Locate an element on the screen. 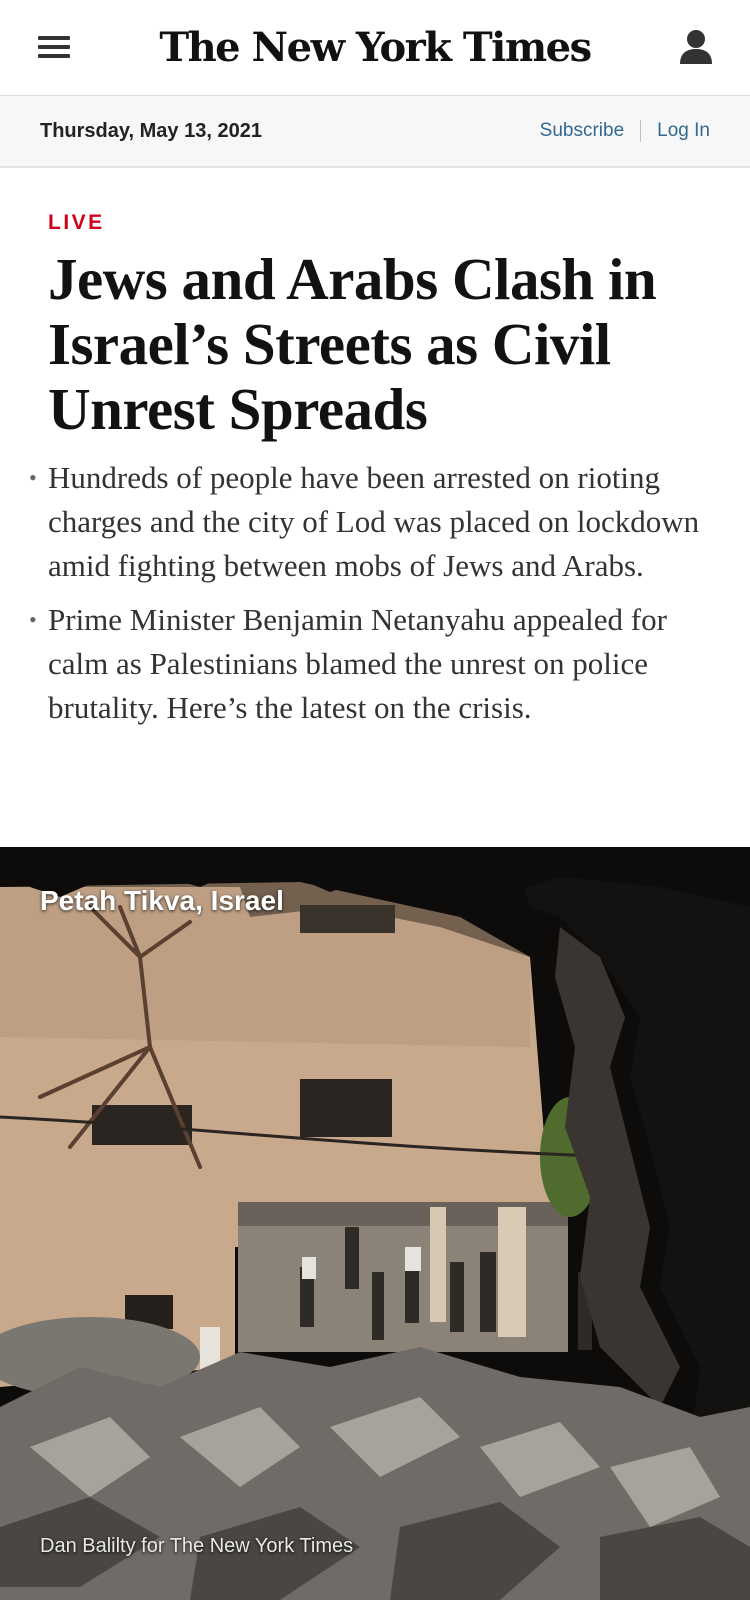 The height and width of the screenshot is (1600, 750). top-bar: The New York Times is located at coordinates (375, 48).